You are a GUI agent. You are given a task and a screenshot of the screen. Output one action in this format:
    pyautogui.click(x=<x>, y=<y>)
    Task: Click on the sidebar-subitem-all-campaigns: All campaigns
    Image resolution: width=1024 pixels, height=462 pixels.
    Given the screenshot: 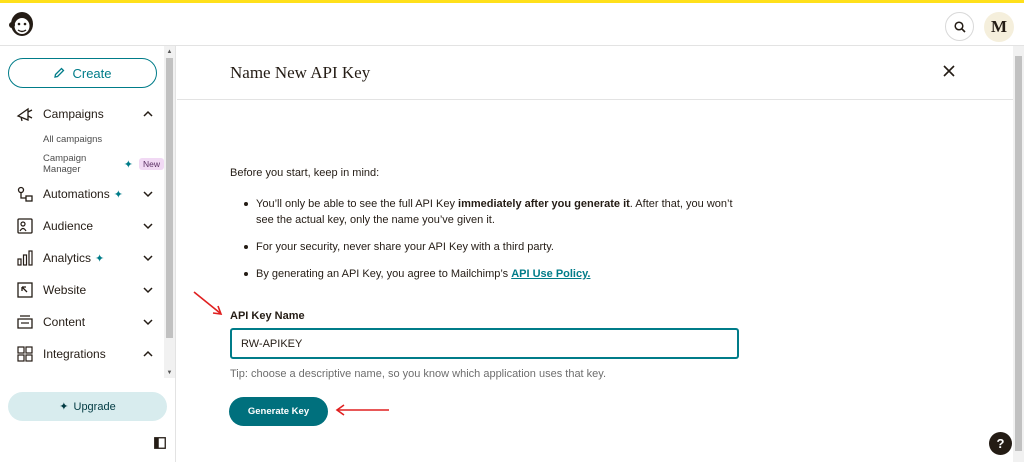 What is the action you would take?
    pyautogui.click(x=72, y=139)
    